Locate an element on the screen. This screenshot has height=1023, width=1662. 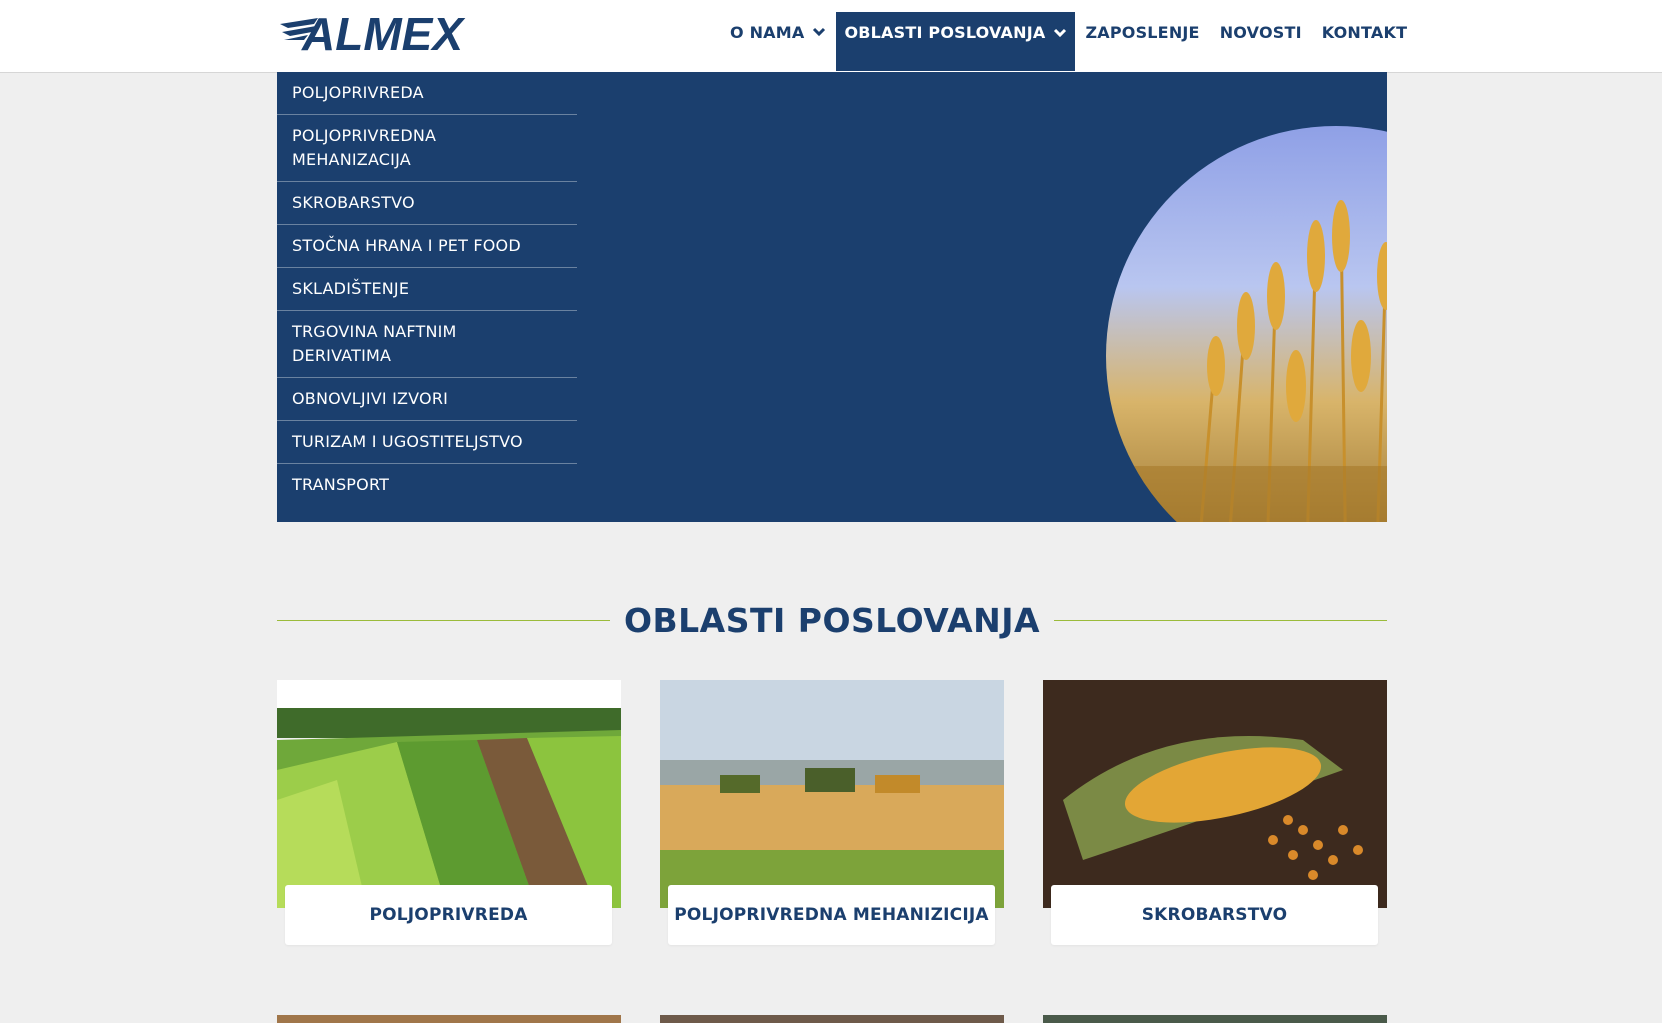
nav-kontakt: KONTAKT is located at coordinates (1364, 32).